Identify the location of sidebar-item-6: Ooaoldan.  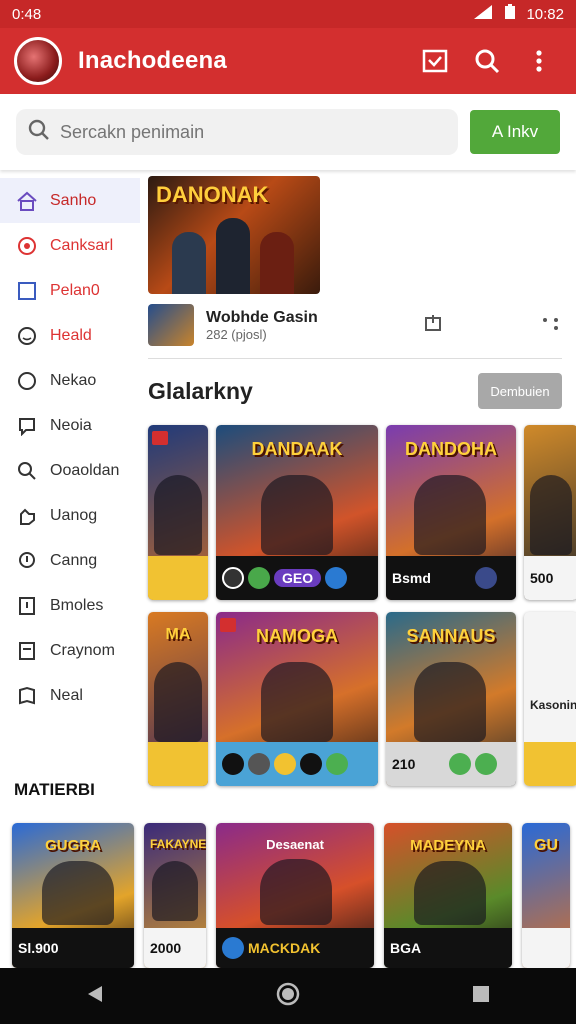
(70, 470).